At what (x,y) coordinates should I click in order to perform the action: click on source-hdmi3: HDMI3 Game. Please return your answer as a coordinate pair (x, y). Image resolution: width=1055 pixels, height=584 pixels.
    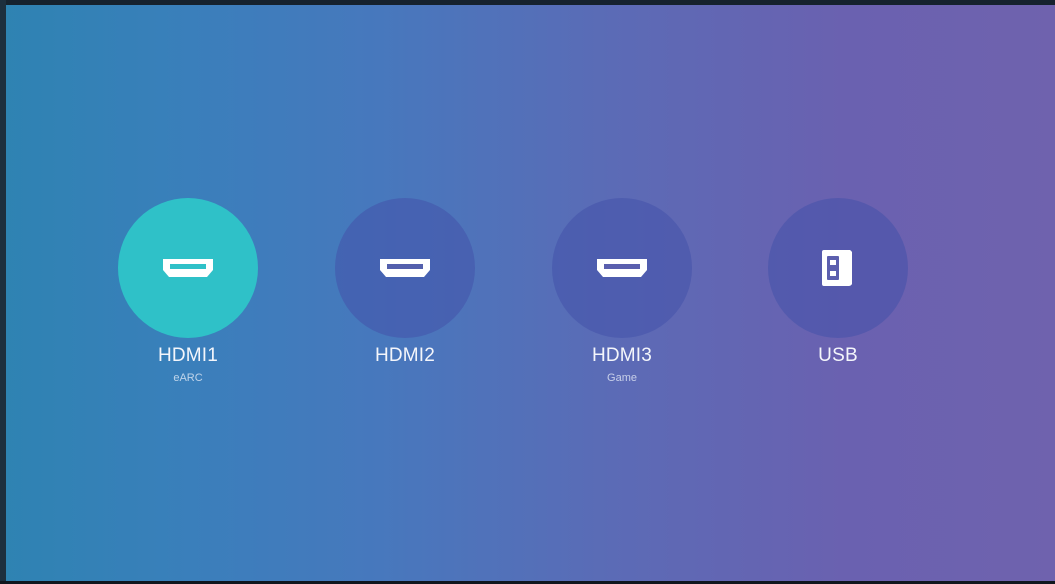
    Looking at the image, I should click on (622, 291).